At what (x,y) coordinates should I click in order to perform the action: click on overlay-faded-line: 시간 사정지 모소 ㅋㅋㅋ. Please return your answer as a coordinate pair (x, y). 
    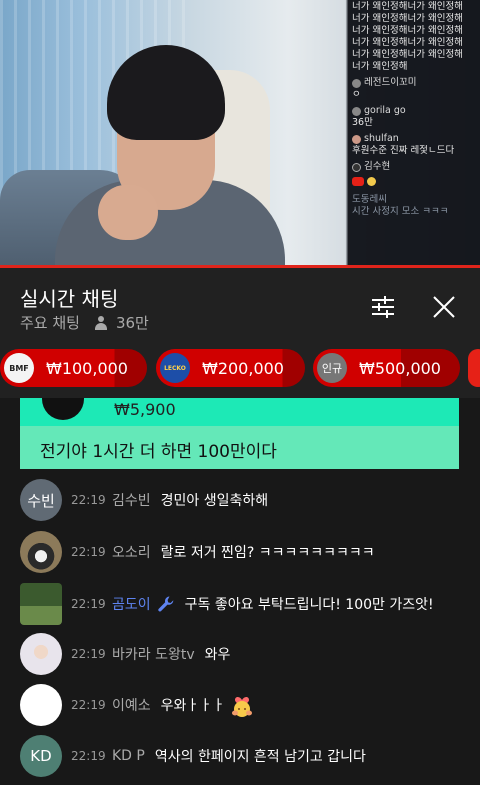
    Looking at the image, I should click on (400, 211).